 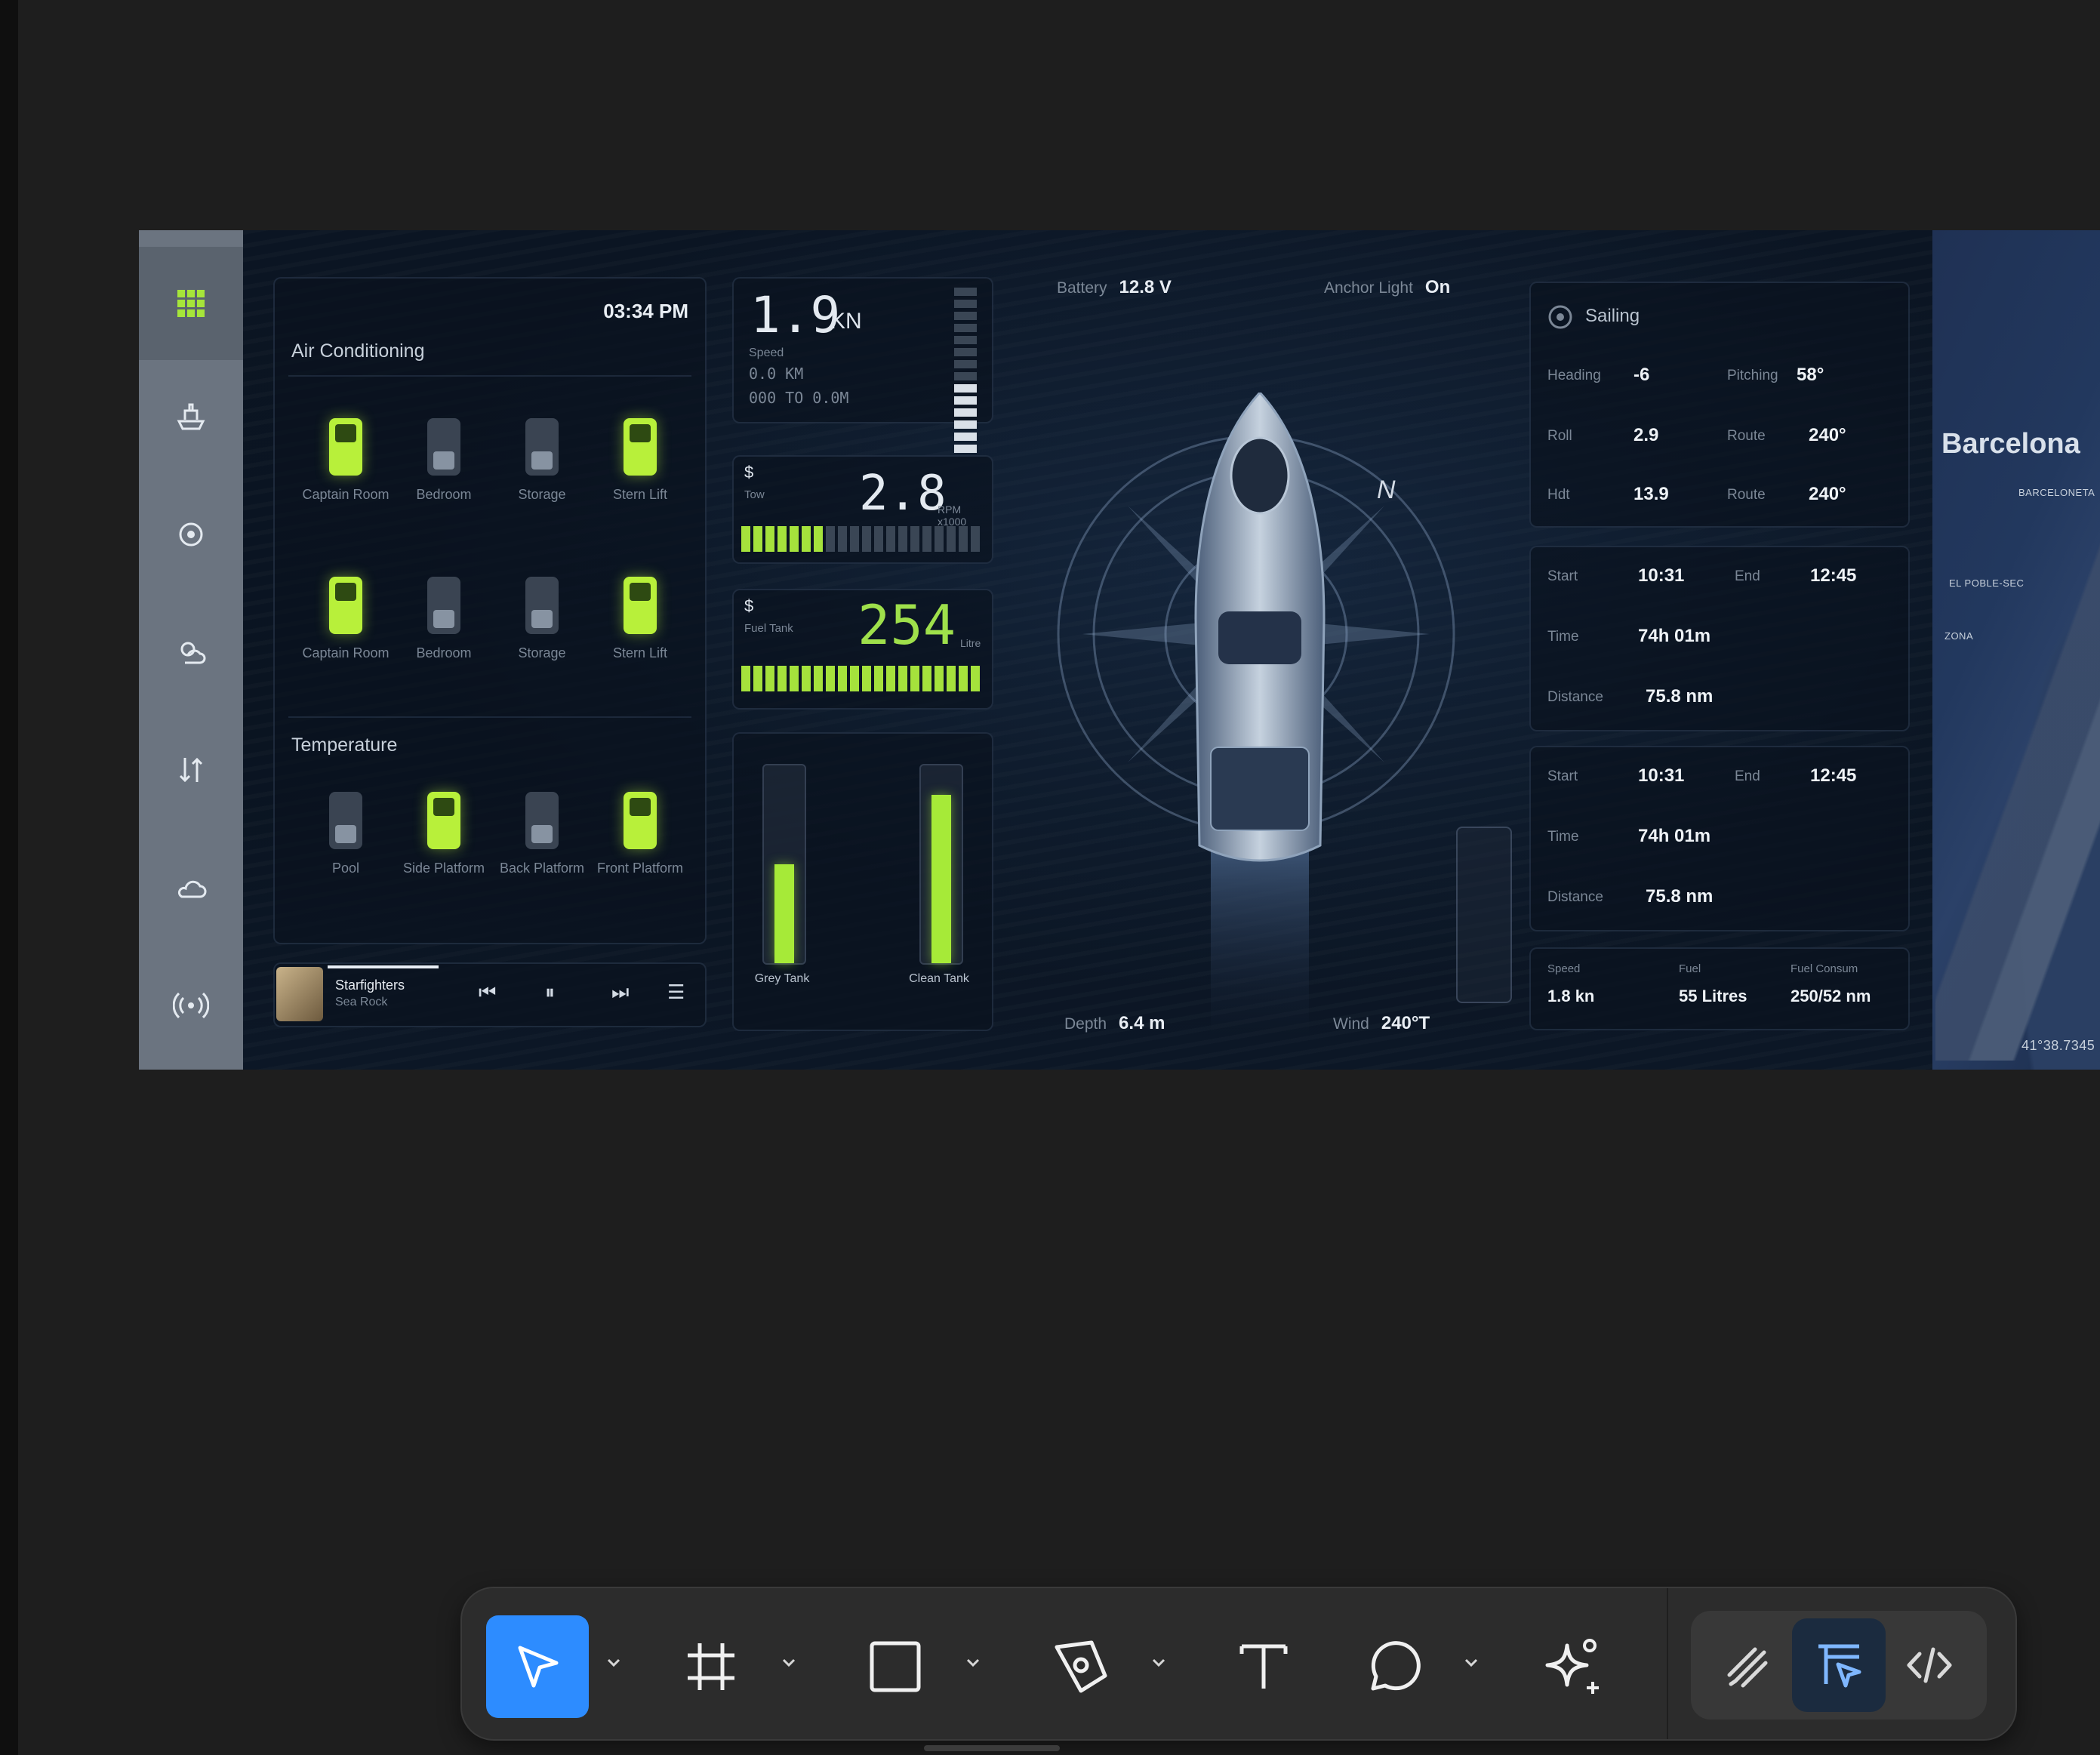 What do you see at coordinates (1471, 1663) in the screenshot?
I see `comment-tool-menu` at bounding box center [1471, 1663].